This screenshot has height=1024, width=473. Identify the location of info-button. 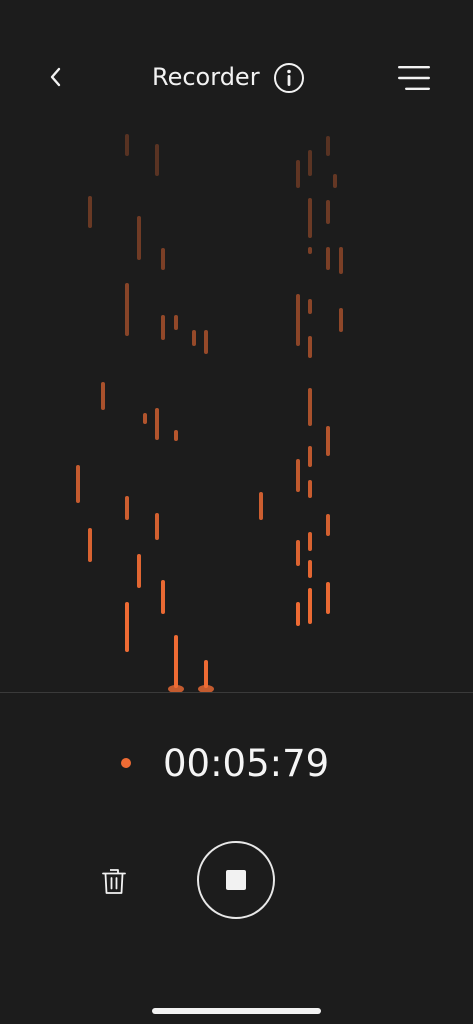
(289, 78).